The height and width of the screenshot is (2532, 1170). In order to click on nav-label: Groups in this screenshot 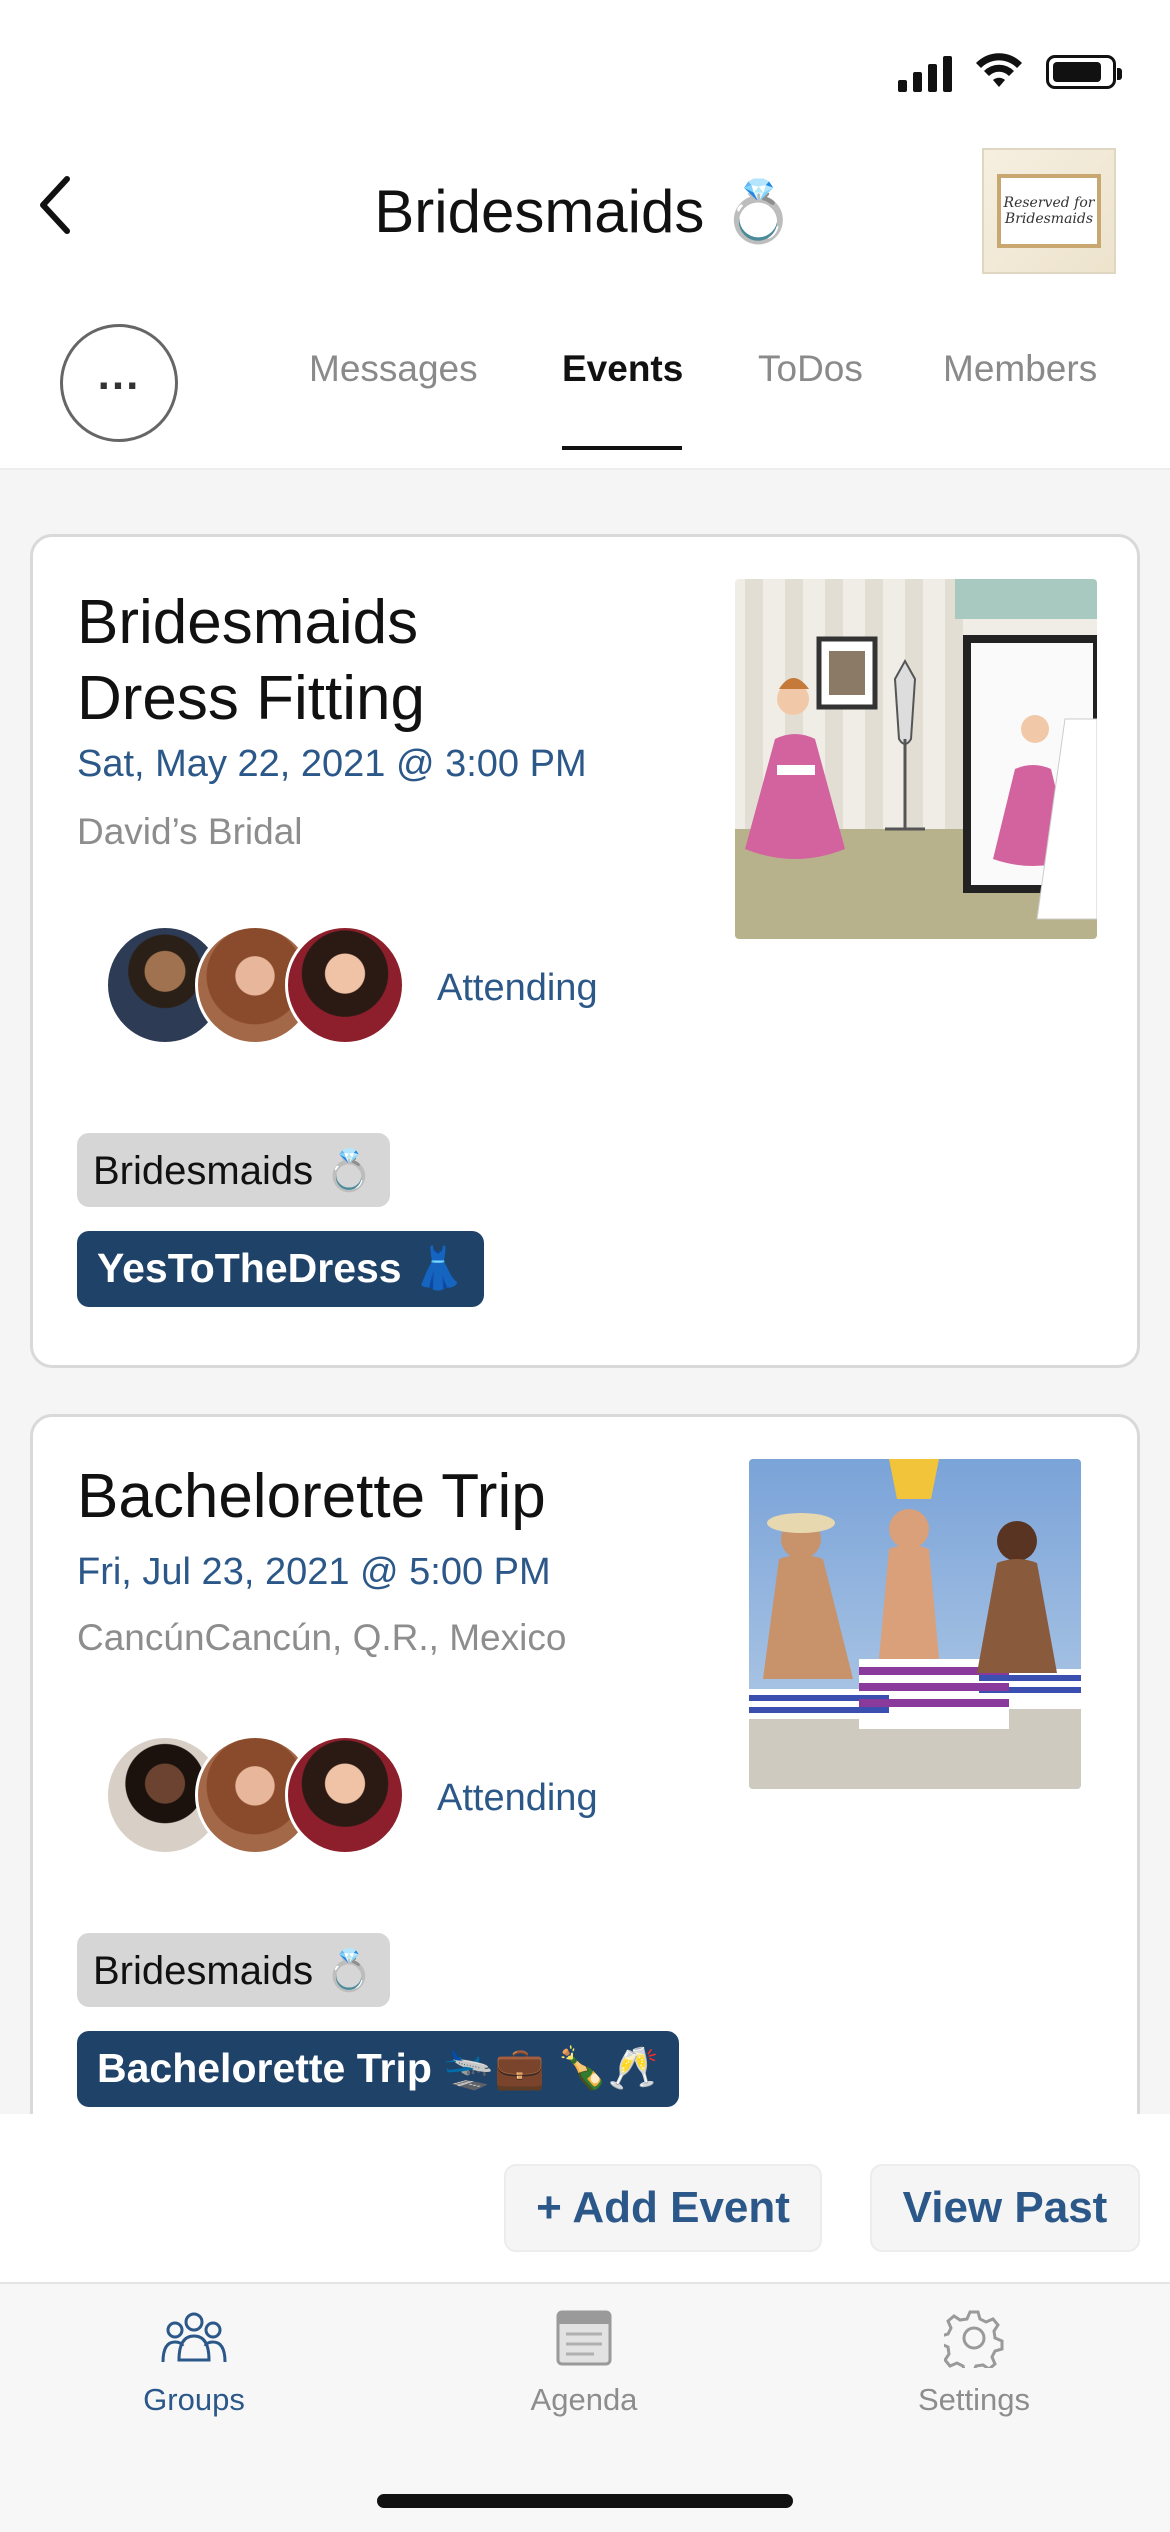, I will do `click(194, 2399)`.